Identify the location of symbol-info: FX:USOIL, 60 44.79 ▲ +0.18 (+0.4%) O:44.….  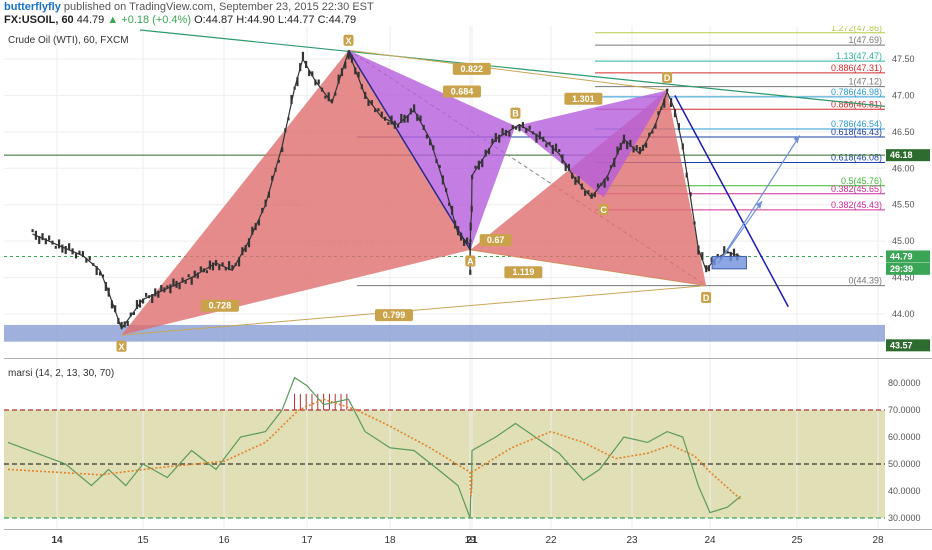
(180, 20).